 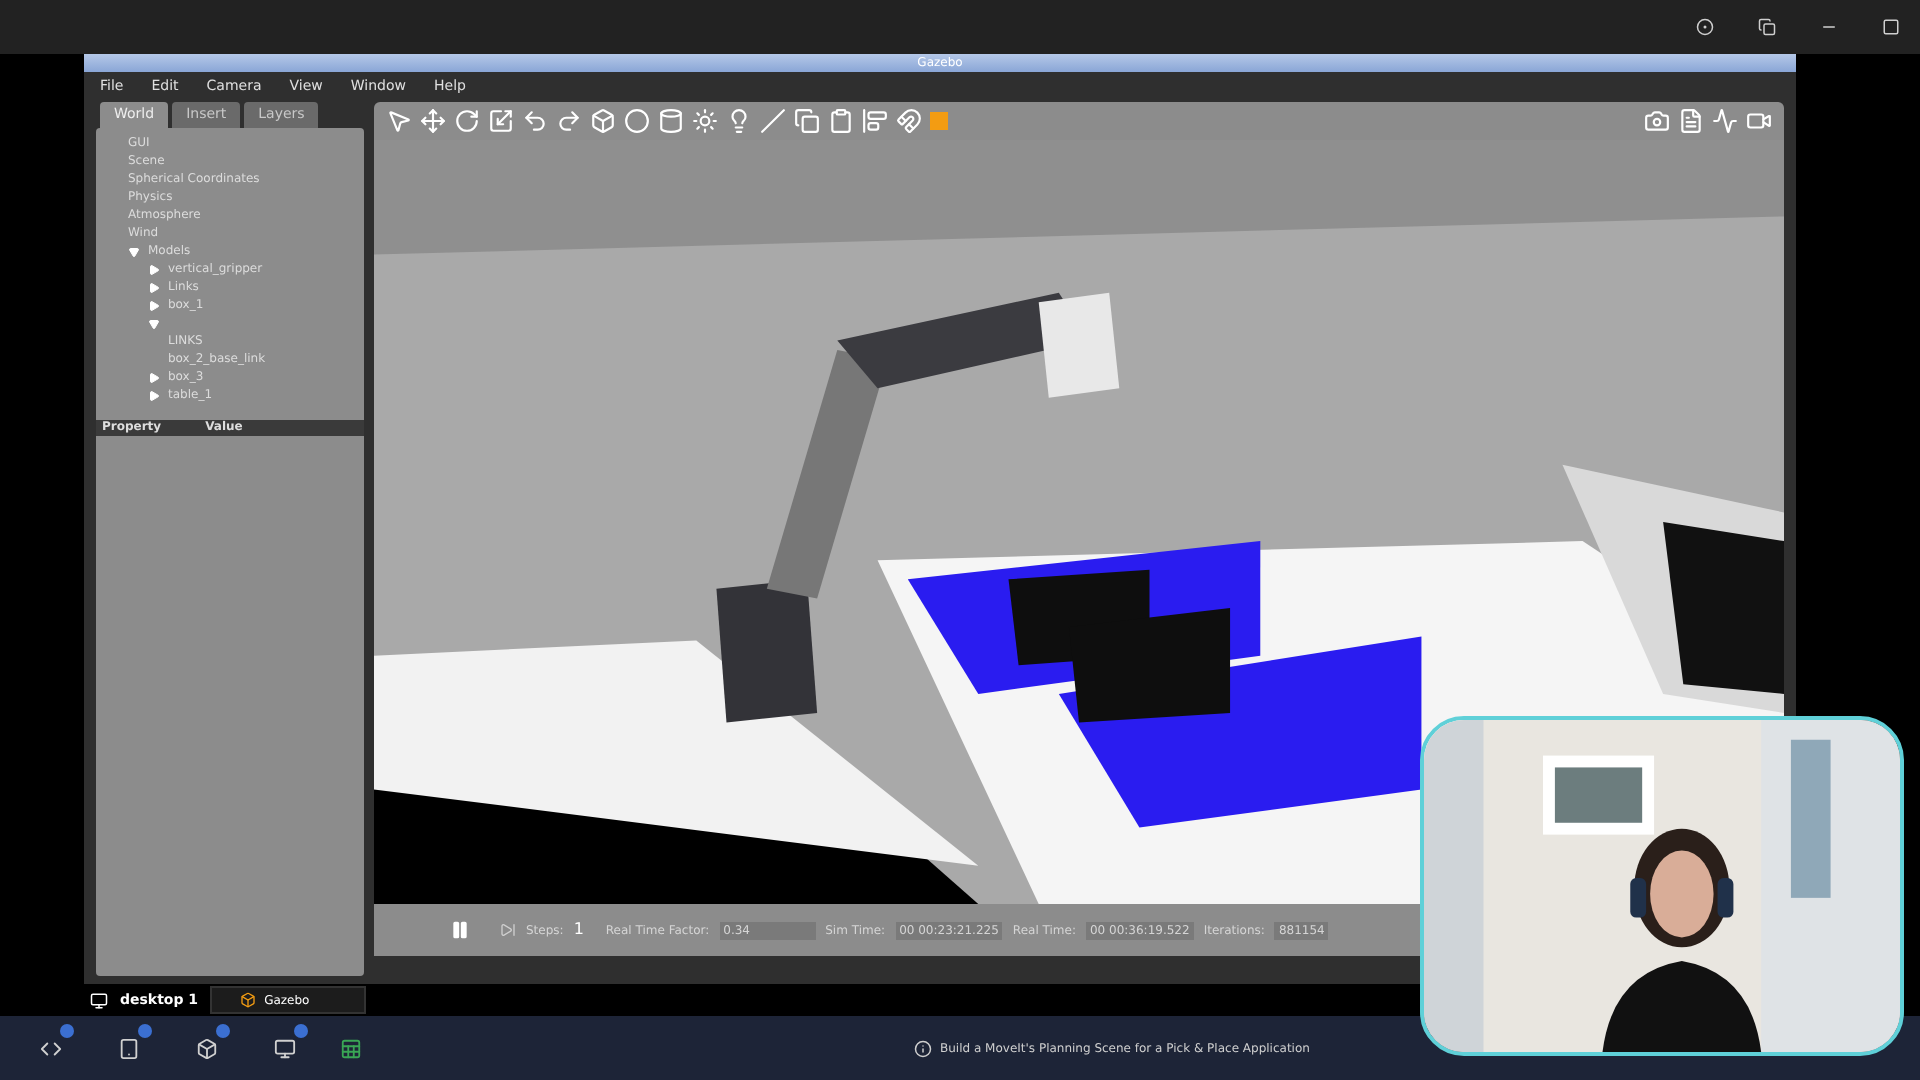 I want to click on info-icon, so click(x=923, y=1048).